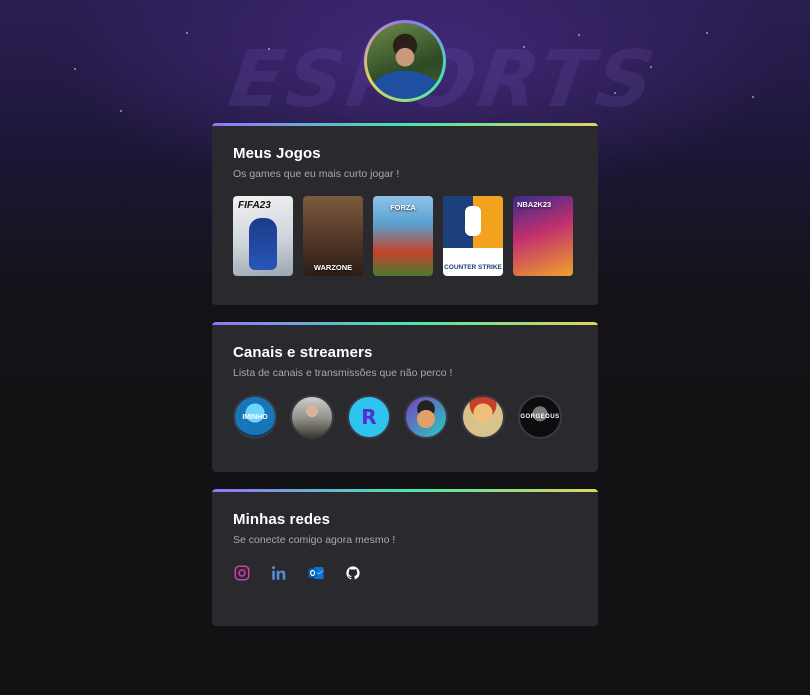 This screenshot has width=810, height=695. I want to click on streamer-label: R, so click(369, 417).